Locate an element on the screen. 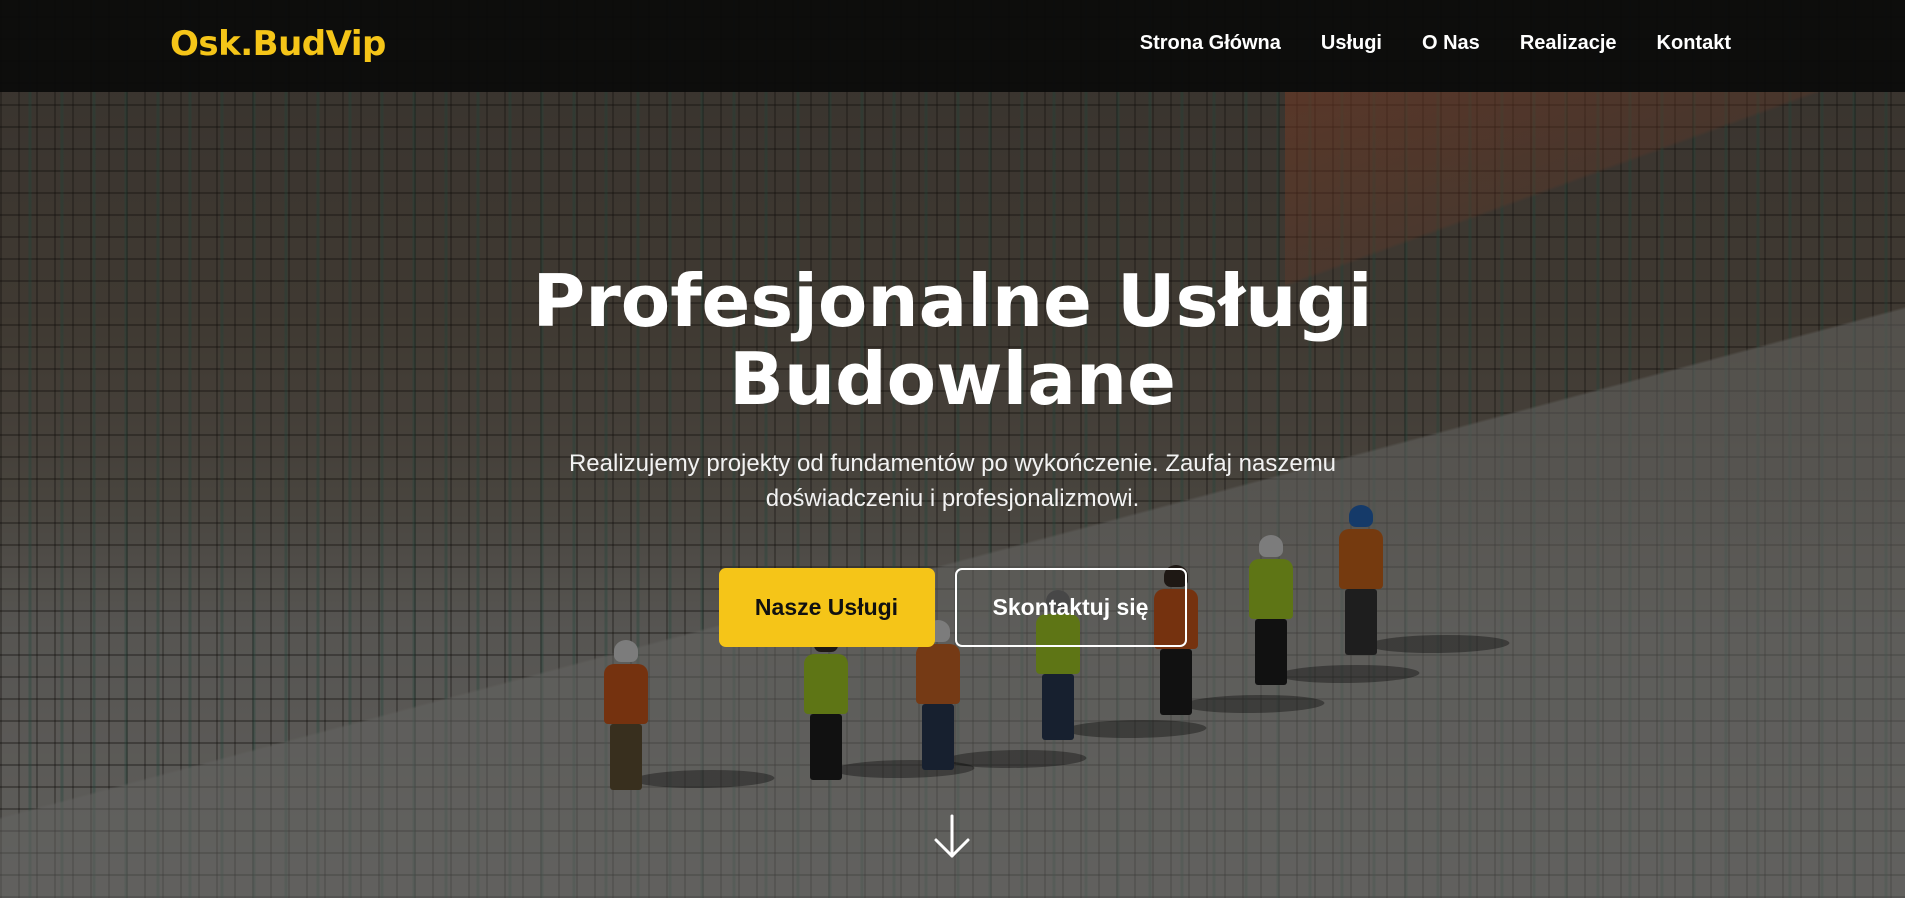 The width and height of the screenshot is (1905, 898). arrow-down-icon is located at coordinates (952, 837).